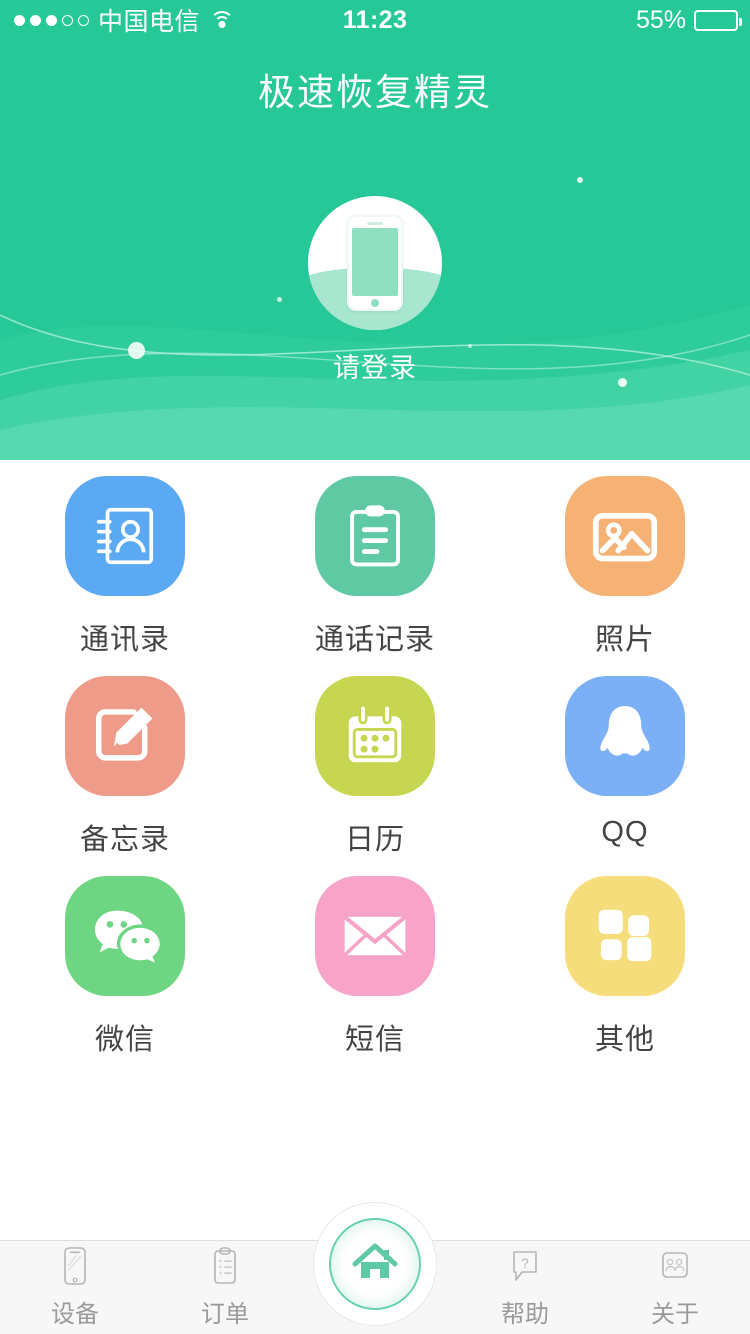 This screenshot has height=1334, width=750. What do you see at coordinates (624, 640) in the screenshot?
I see `grid-item-label: 照片` at bounding box center [624, 640].